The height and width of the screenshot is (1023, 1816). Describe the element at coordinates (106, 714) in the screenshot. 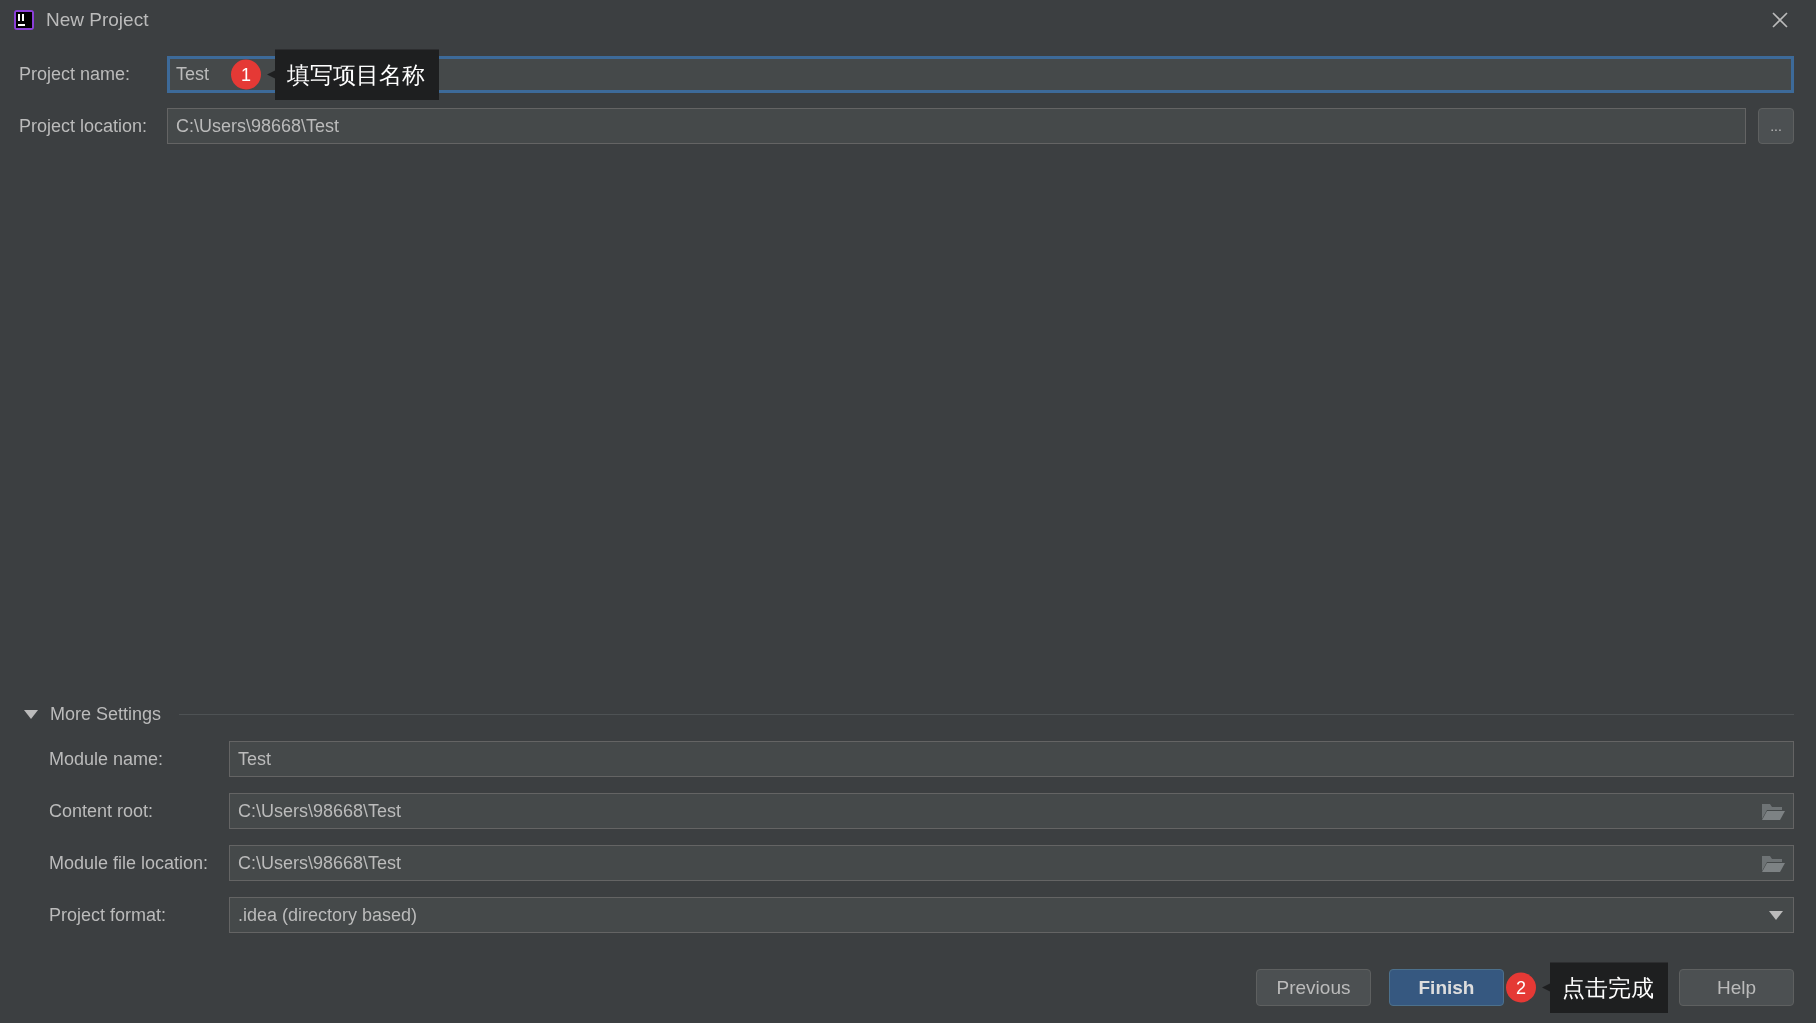

I see `section-toggle: More Settings` at that location.